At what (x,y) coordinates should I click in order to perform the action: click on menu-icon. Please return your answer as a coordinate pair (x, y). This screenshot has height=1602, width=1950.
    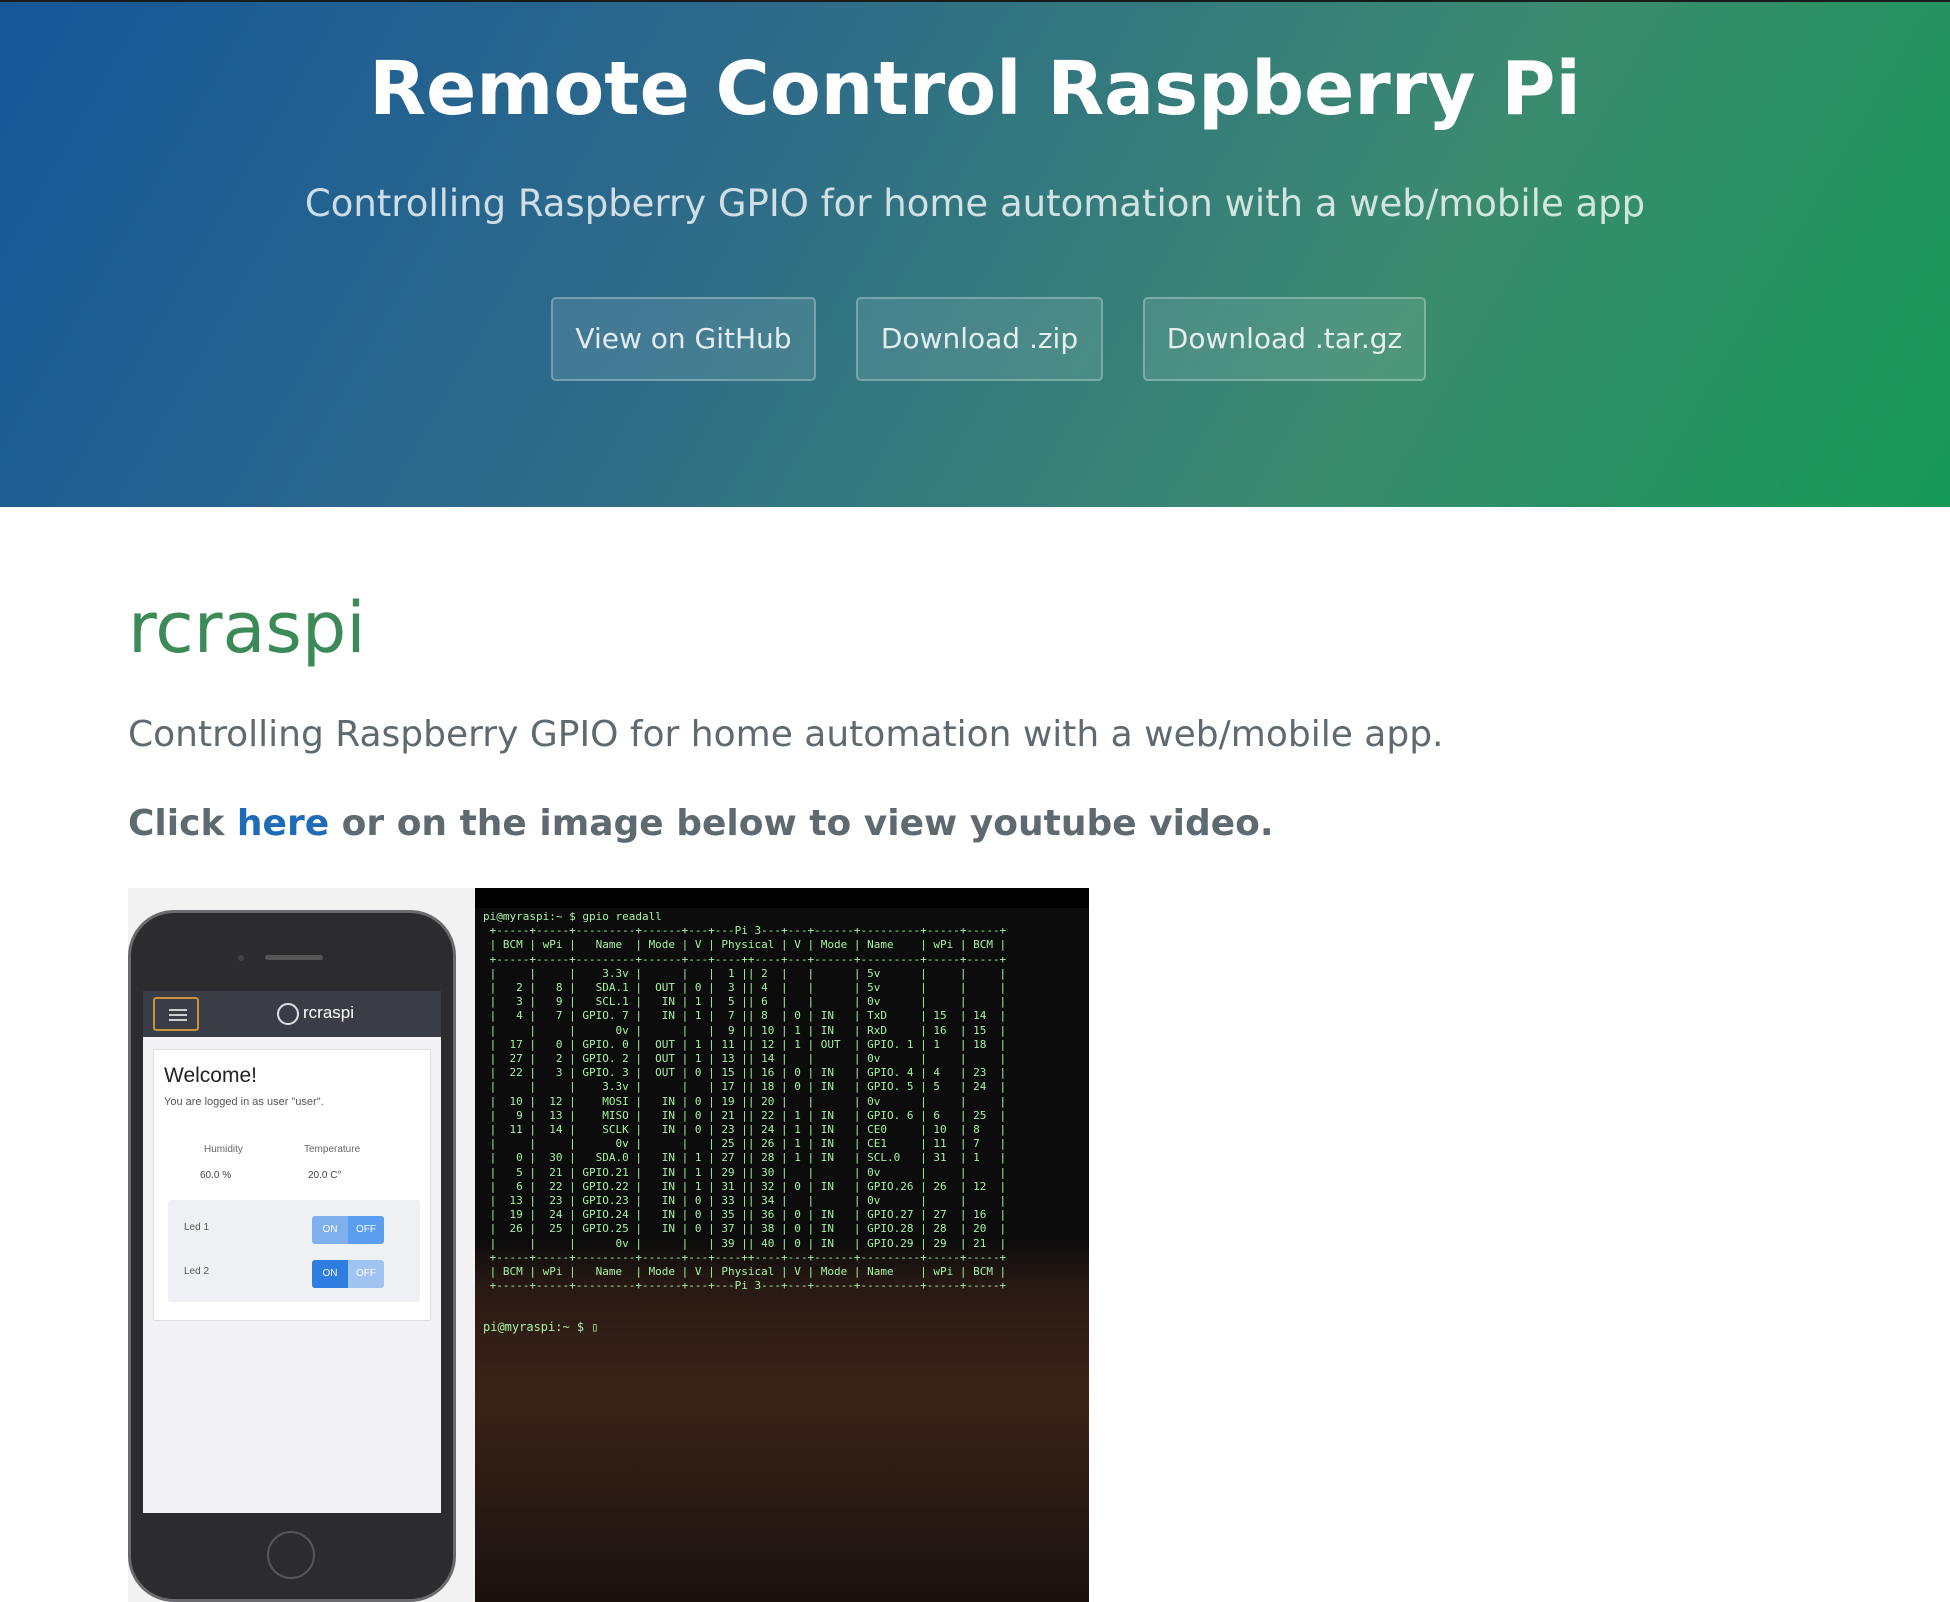
    Looking at the image, I should click on (176, 1014).